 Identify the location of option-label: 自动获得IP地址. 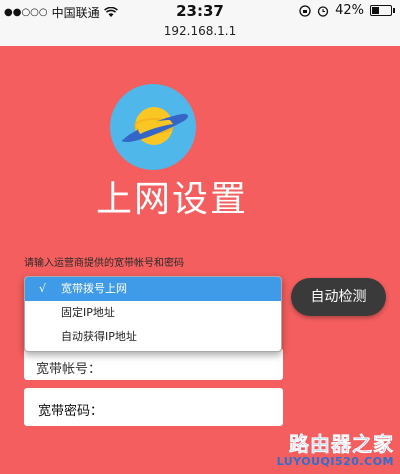
(99, 336).